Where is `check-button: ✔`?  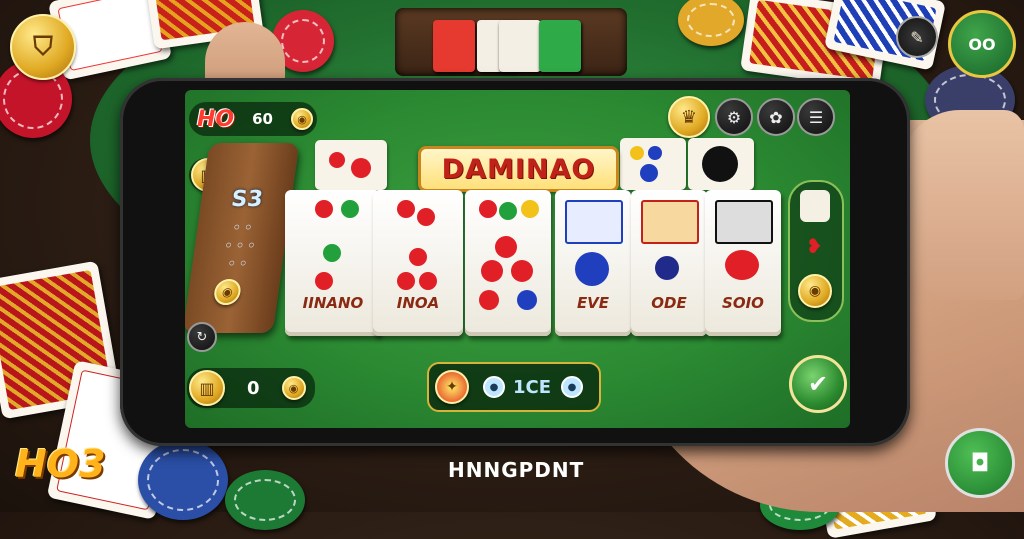 check-button: ✔ is located at coordinates (818, 384).